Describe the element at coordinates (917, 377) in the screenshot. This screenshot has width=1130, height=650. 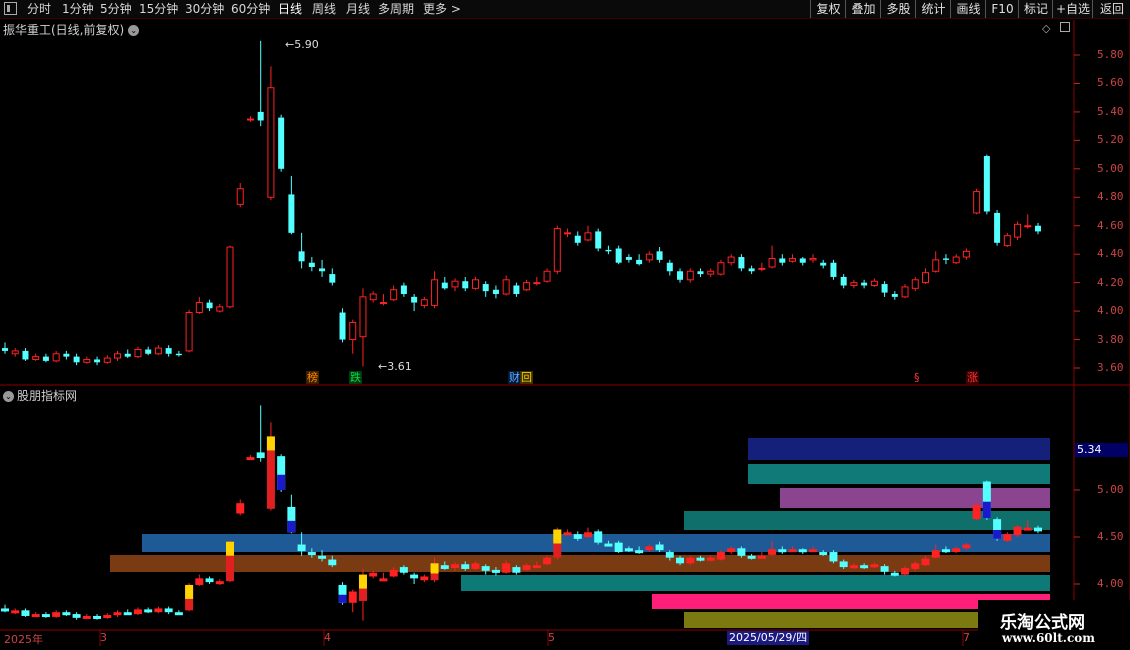
I see `event-marker-section: §` at that location.